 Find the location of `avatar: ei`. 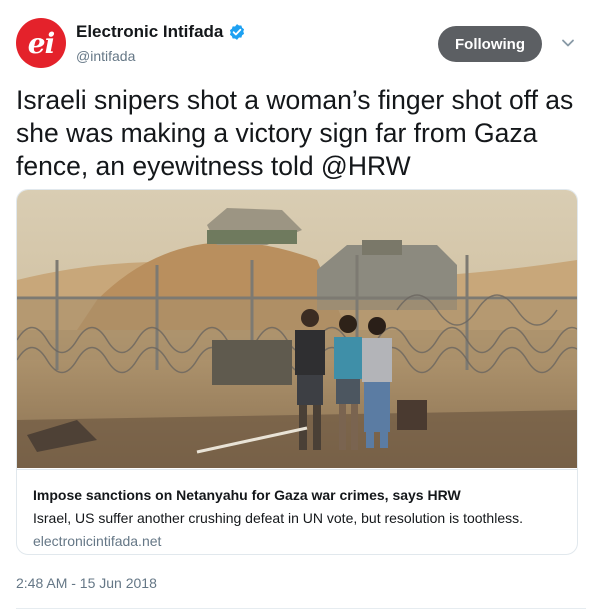

avatar: ei is located at coordinates (41, 43).